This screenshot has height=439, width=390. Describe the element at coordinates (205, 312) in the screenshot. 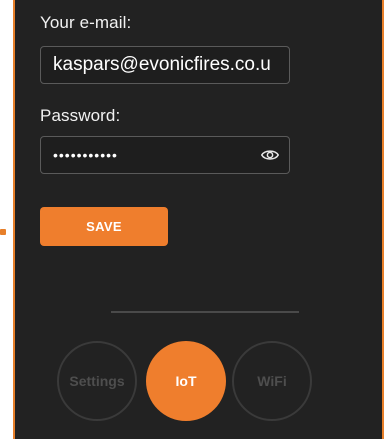

I see `divider` at that location.